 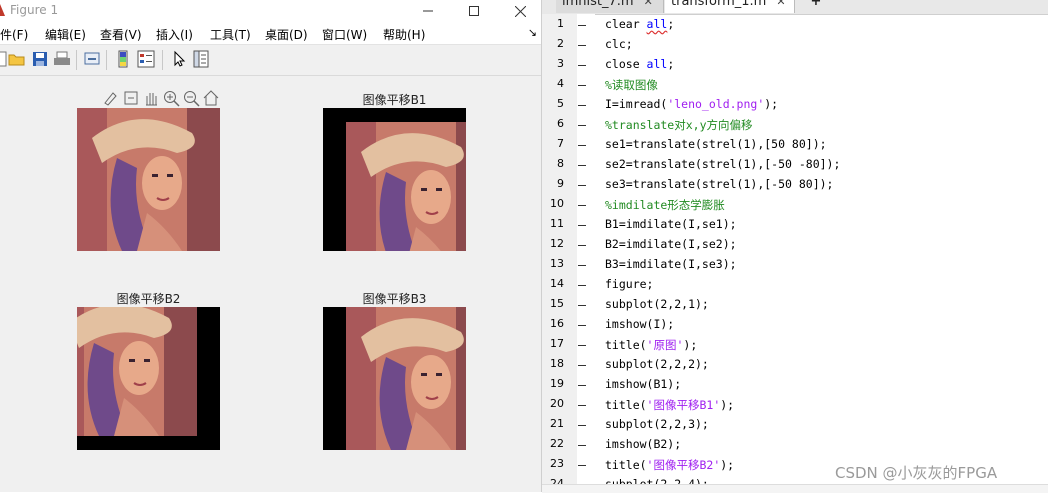 I want to click on code-line: clear all;, so click(x=639, y=24).